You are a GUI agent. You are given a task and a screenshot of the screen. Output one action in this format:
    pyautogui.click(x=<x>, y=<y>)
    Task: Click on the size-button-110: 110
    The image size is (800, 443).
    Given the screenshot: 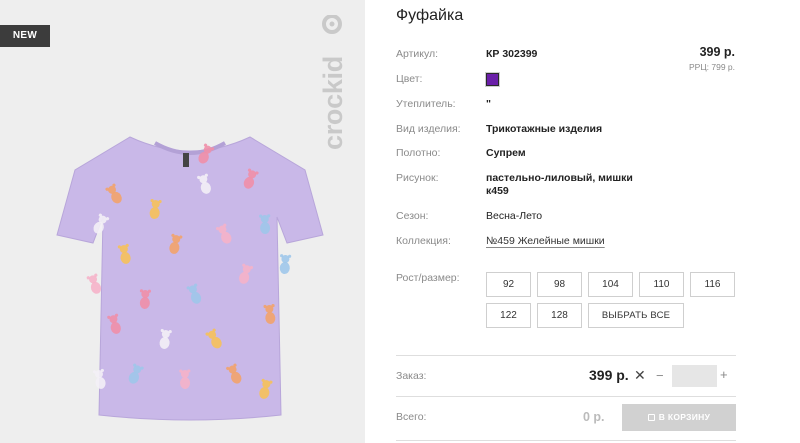 What is the action you would take?
    pyautogui.click(x=661, y=284)
    